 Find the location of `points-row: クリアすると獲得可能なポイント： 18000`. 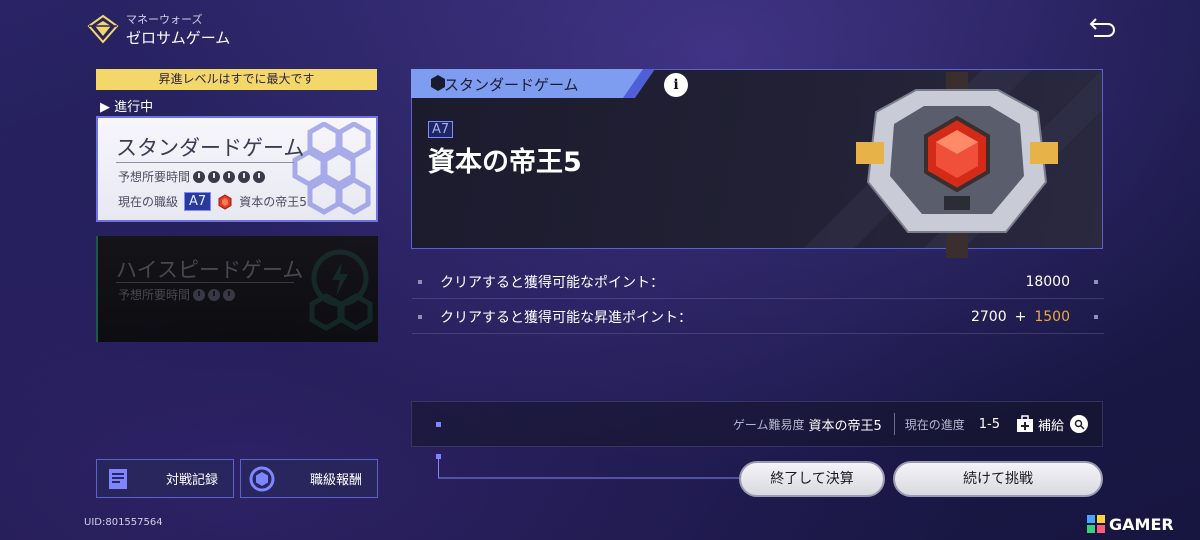

points-row: クリアすると獲得可能なポイント： 18000 is located at coordinates (758, 282).